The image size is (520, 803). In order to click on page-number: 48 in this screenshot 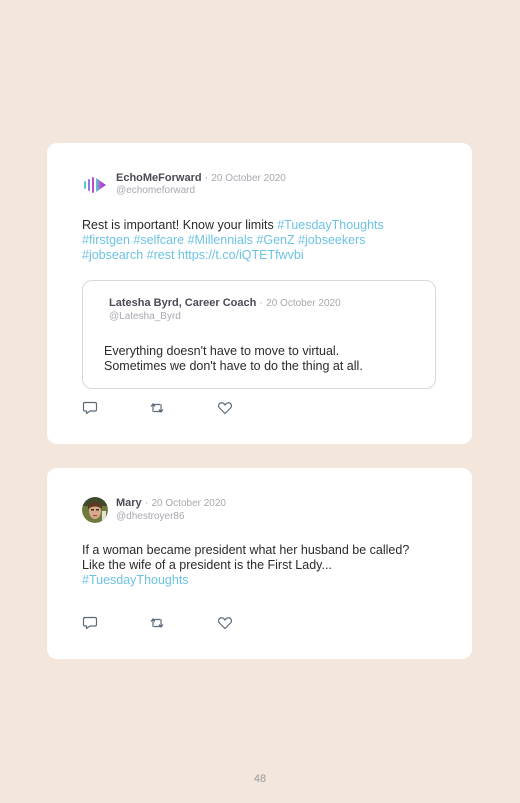, I will do `click(260, 779)`.